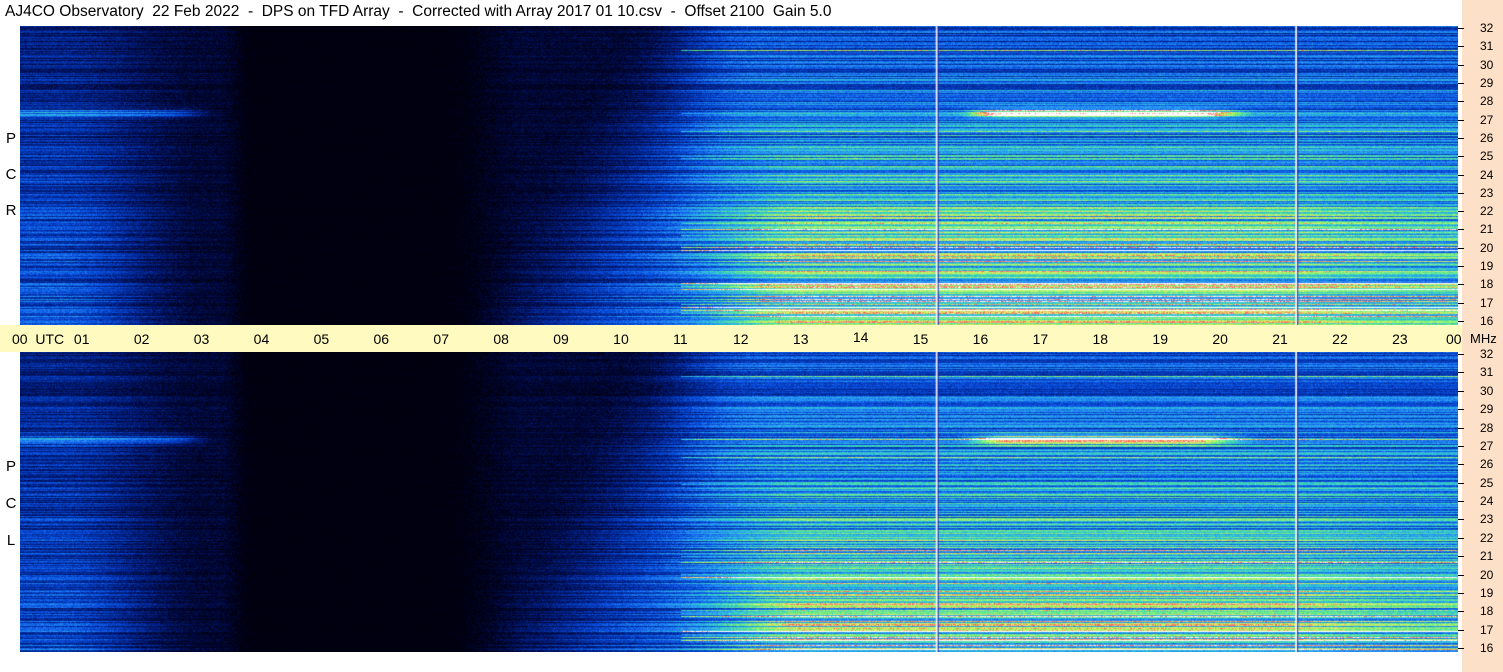  I want to click on lcp-freq-tick-label: 16, so click(1487, 648).